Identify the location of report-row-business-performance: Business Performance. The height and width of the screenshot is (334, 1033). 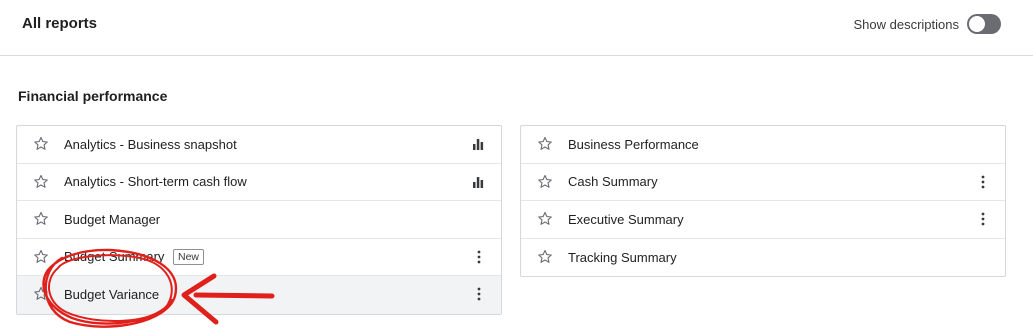
(763, 145).